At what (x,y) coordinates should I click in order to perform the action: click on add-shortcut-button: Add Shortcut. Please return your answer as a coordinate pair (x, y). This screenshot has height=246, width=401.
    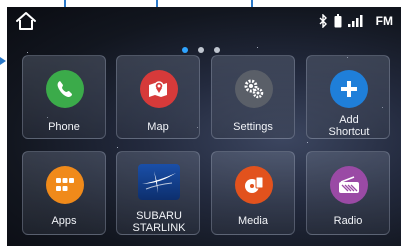
    Looking at the image, I should click on (348, 97).